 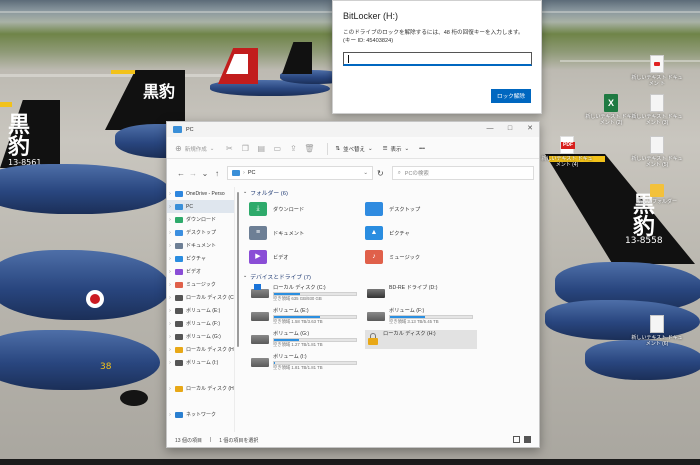 I want to click on tiles-view-icon, so click(x=527, y=439).